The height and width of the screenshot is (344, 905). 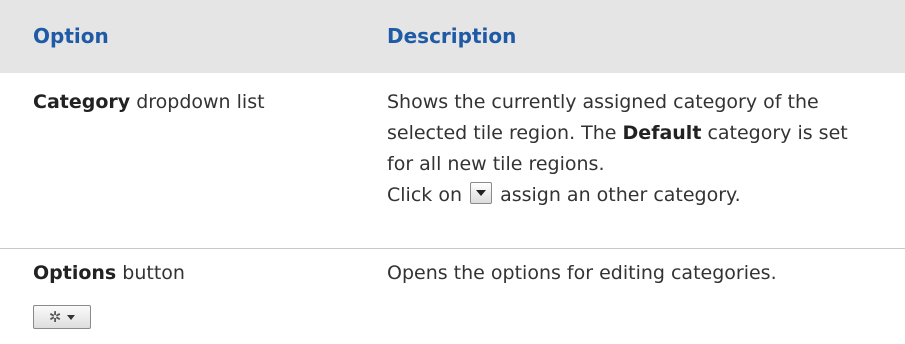 I want to click on header-option: Option, so click(x=71, y=36).